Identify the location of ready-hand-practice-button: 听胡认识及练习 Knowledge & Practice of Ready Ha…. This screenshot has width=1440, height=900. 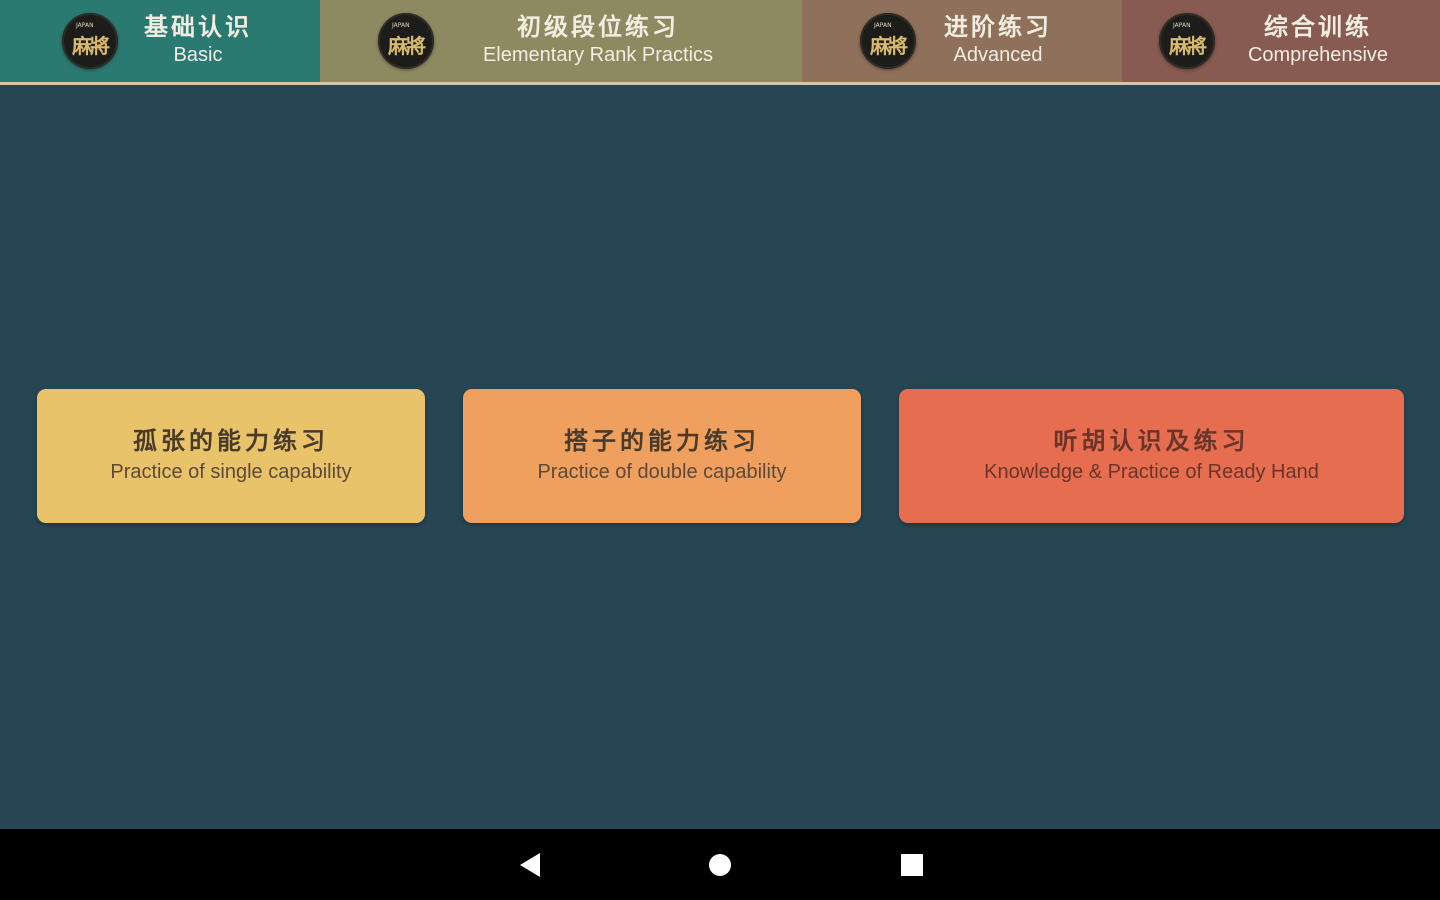
(1151, 456).